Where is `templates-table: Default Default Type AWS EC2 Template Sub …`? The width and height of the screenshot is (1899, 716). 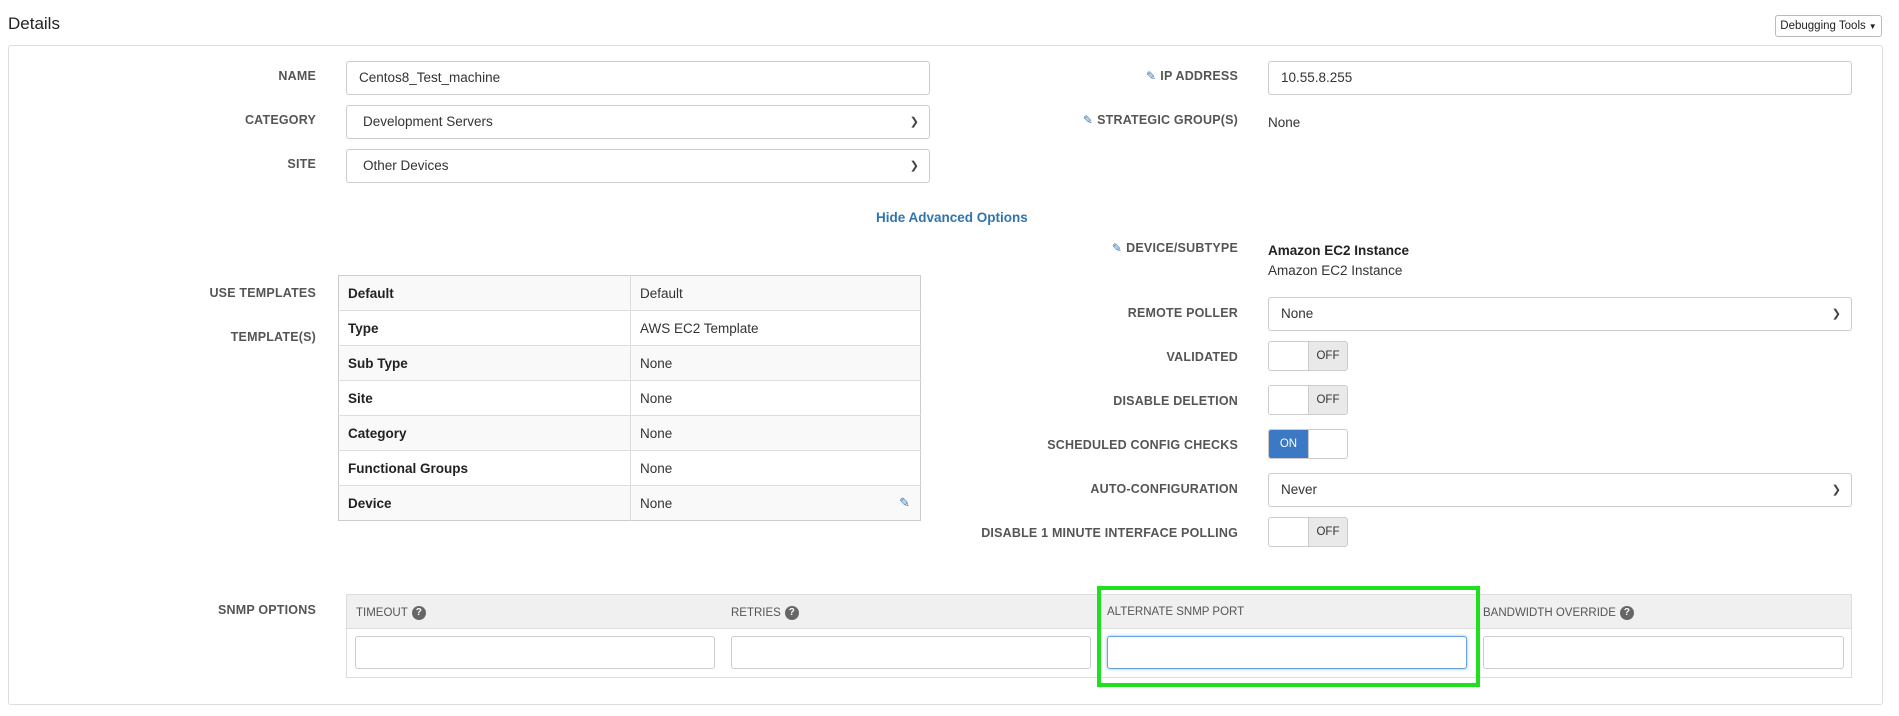 templates-table: Default Default Type AWS EC2 Template Sub … is located at coordinates (629, 398).